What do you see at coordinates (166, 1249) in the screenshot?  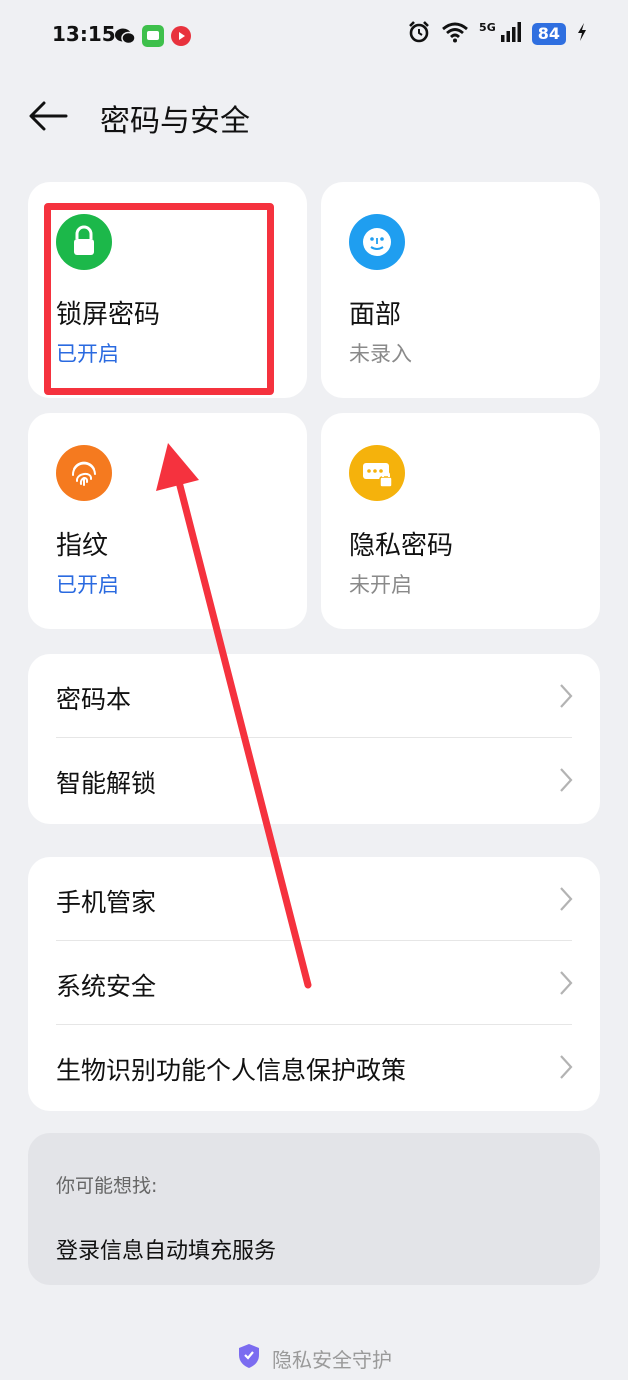 I see `suggestion-autofill-service: 登录信息自动填充服务` at bounding box center [166, 1249].